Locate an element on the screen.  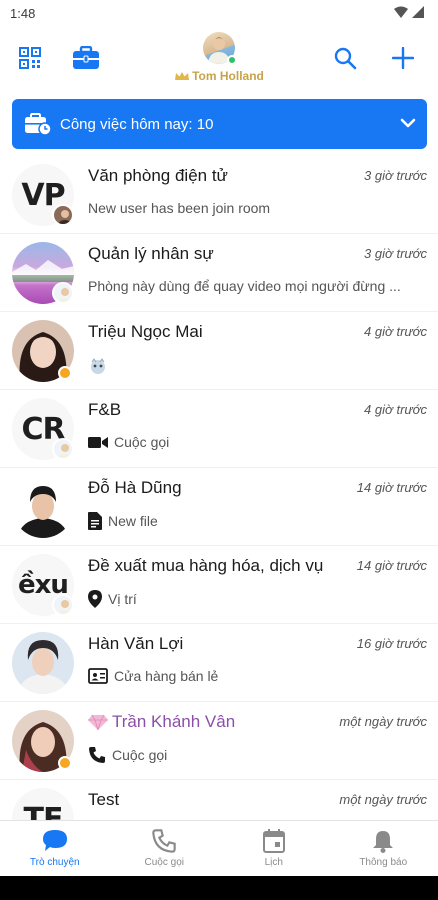
system-navigation-bar is located at coordinates (219, 888).